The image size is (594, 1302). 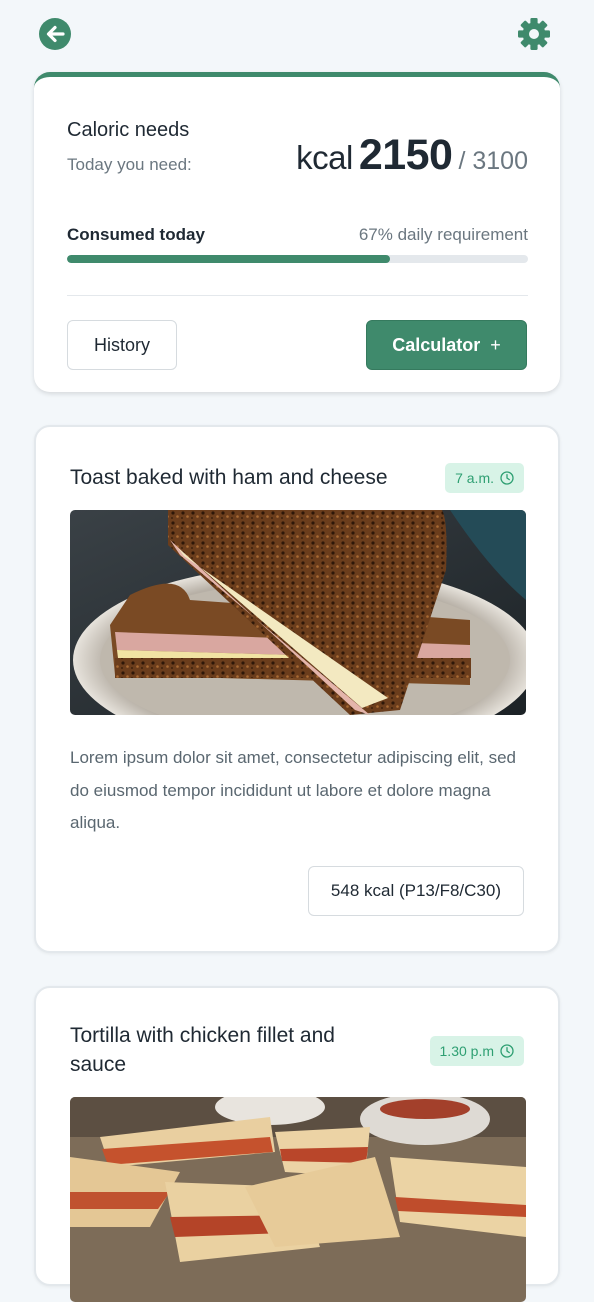 I want to click on progress-fill, so click(x=228, y=259).